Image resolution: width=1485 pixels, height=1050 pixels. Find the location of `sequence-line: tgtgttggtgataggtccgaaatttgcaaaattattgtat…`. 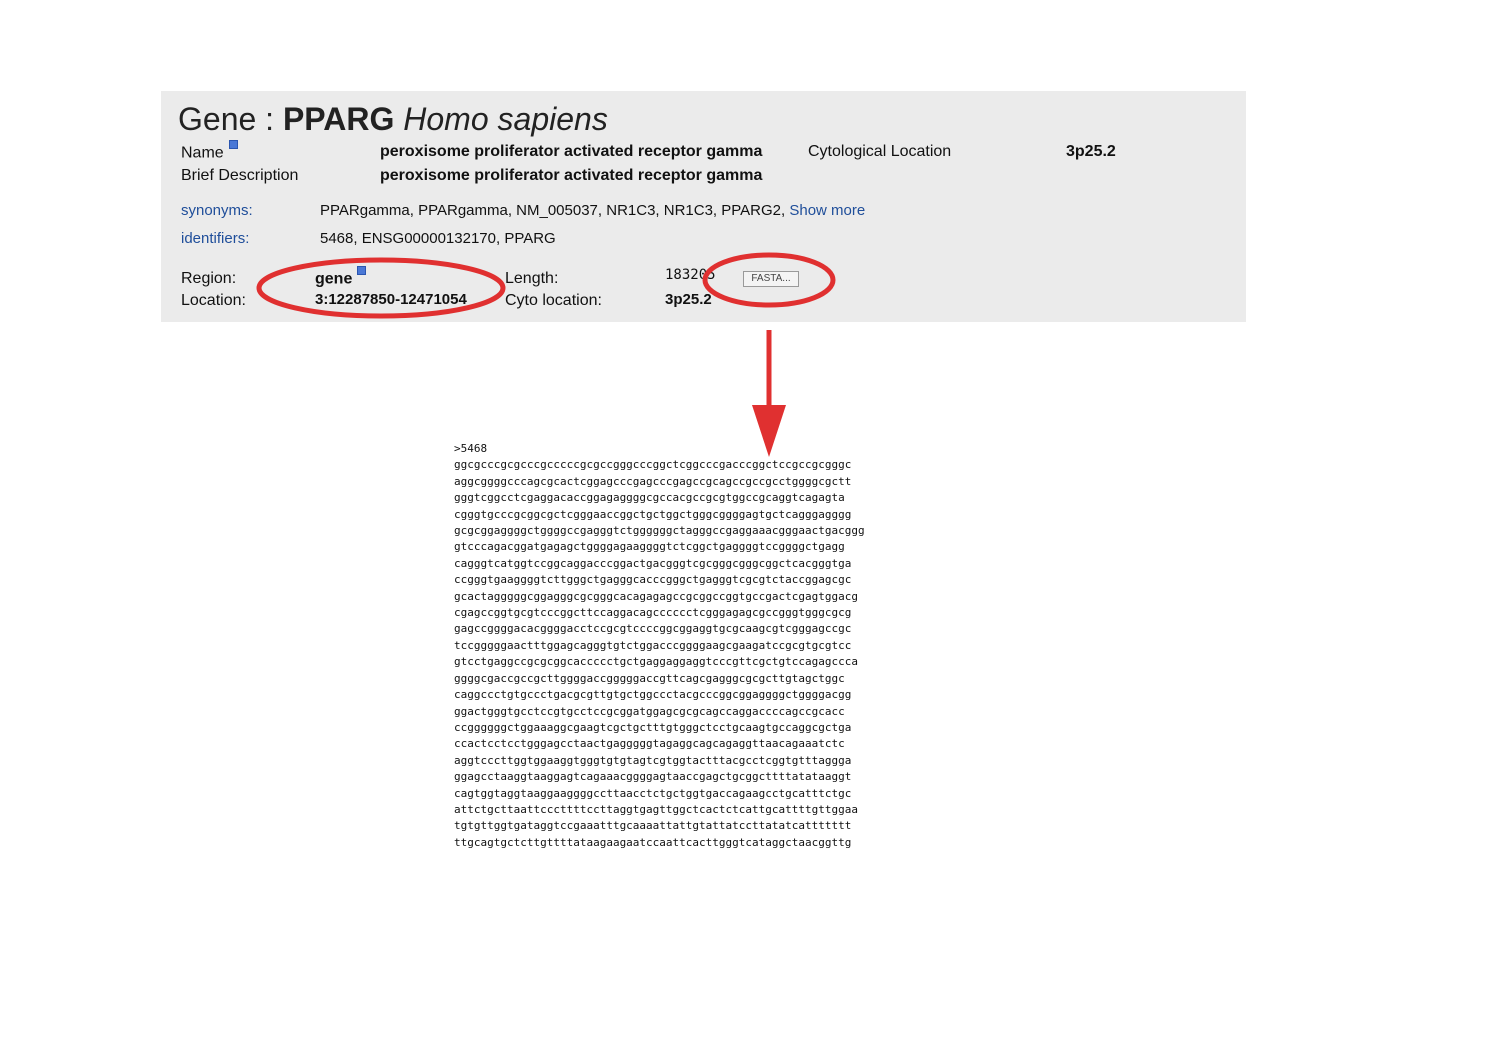

sequence-line: tgtgttggtgataggtccgaaatttgcaaaattattgtat… is located at coordinates (653, 826).